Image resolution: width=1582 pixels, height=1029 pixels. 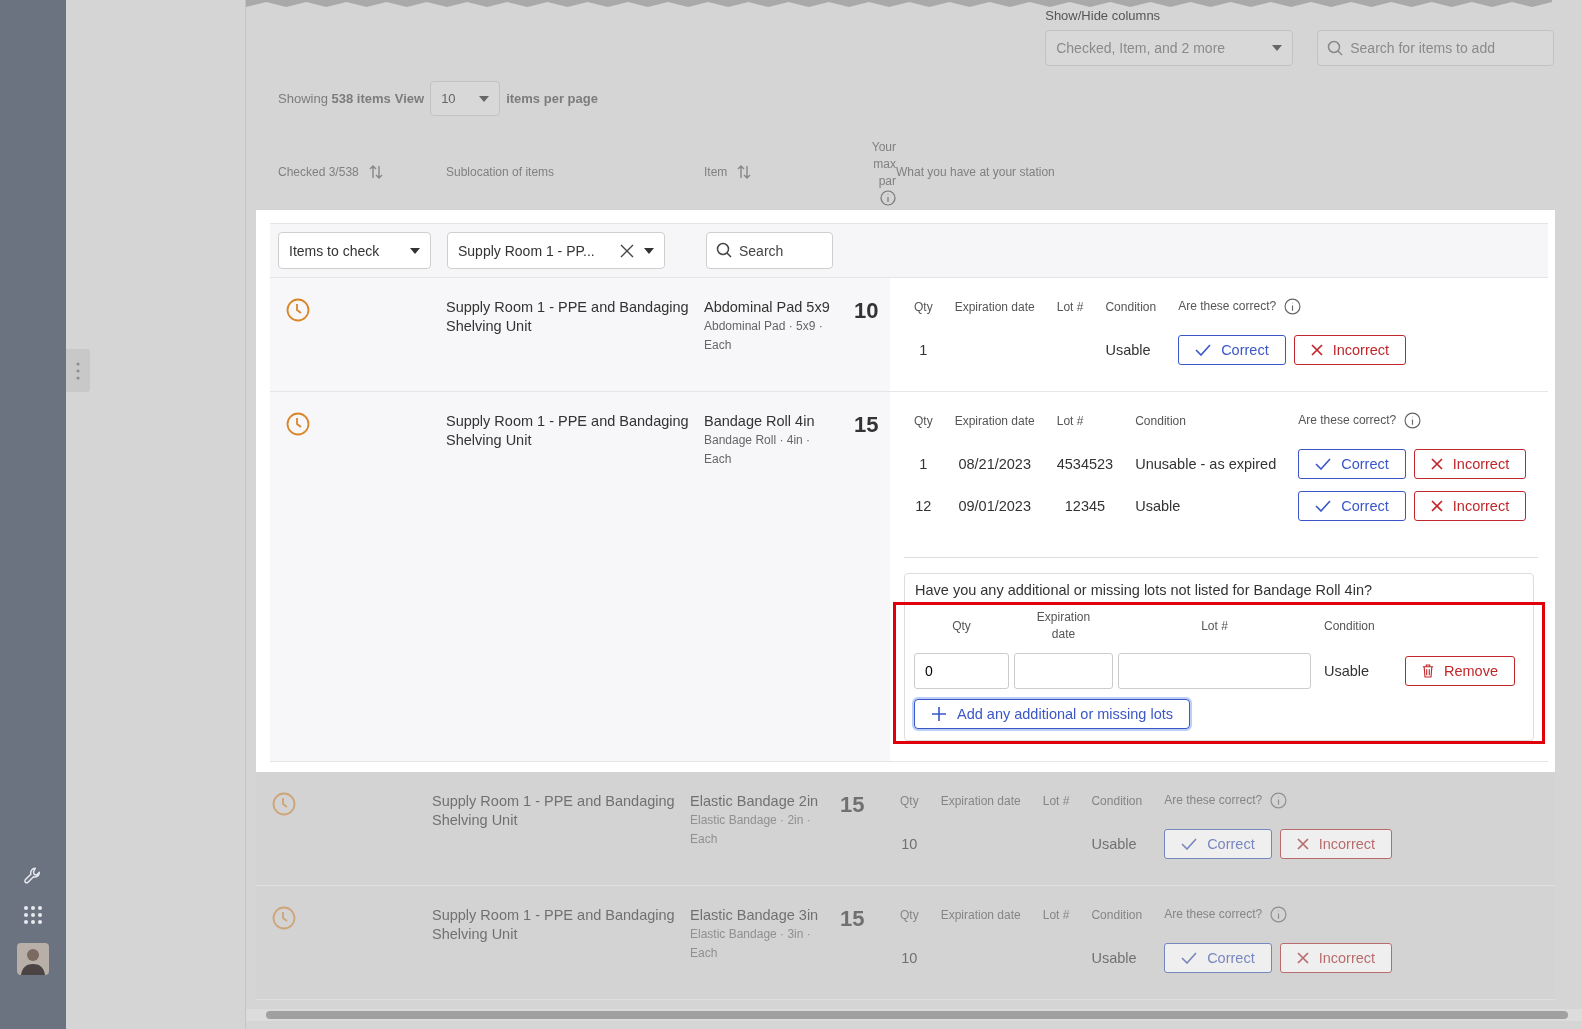 I want to click on add-items-search-field: Search for items to add, so click(x=1436, y=48).